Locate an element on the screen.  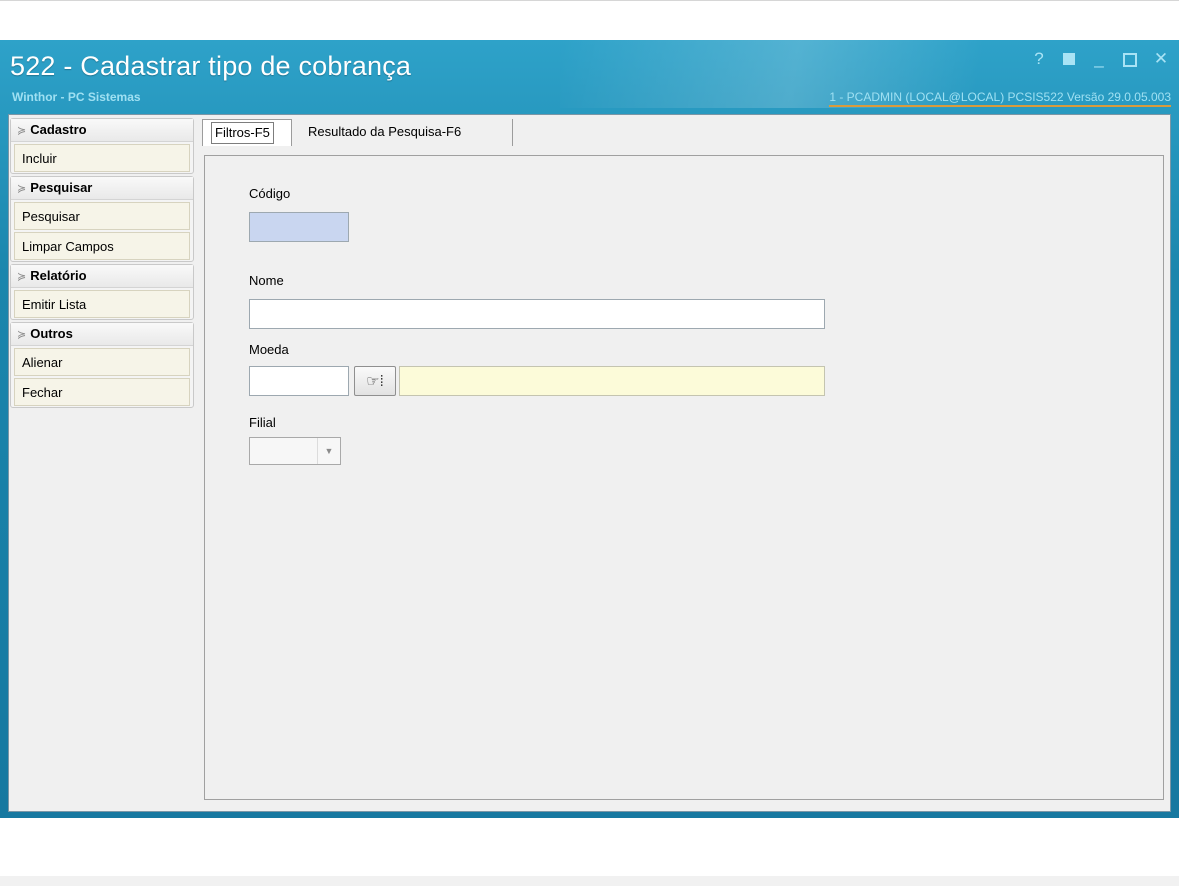
tab-filtros-label: Filtros-F5 is located at coordinates (242, 133).